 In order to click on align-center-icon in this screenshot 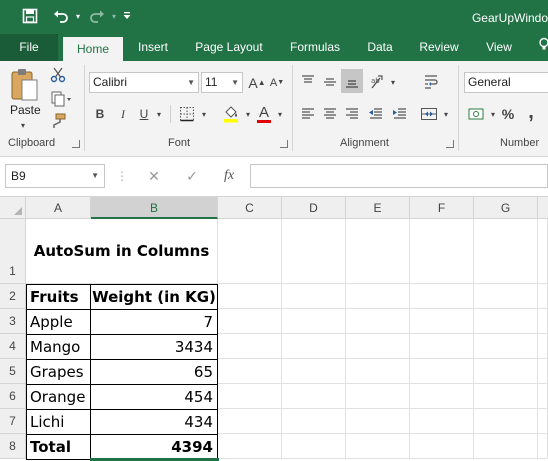, I will do `click(330, 114)`.